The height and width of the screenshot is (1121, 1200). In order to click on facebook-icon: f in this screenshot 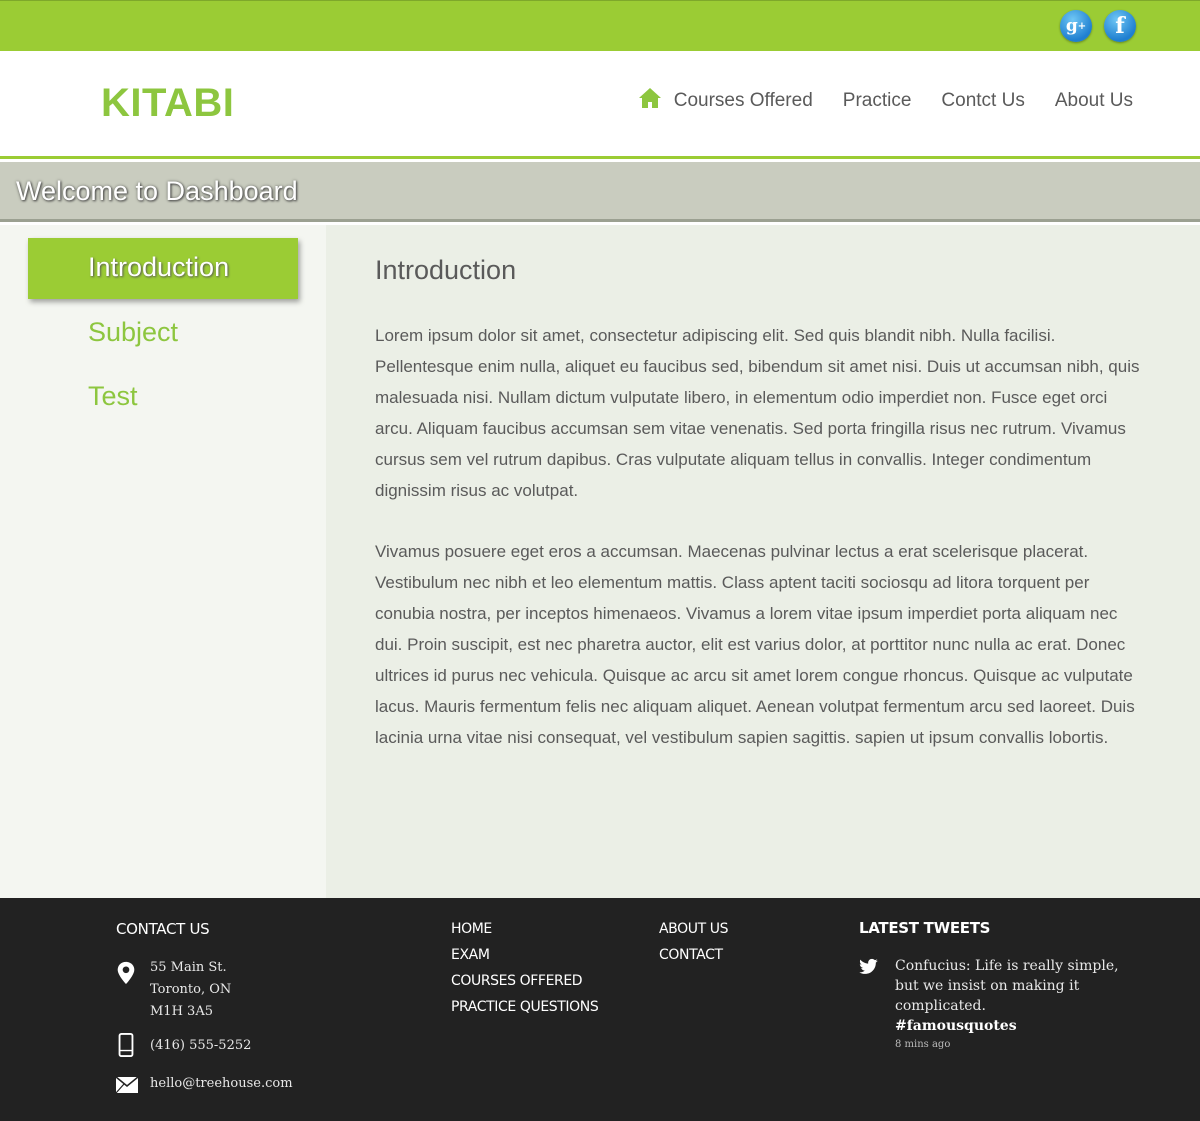, I will do `click(1120, 26)`.